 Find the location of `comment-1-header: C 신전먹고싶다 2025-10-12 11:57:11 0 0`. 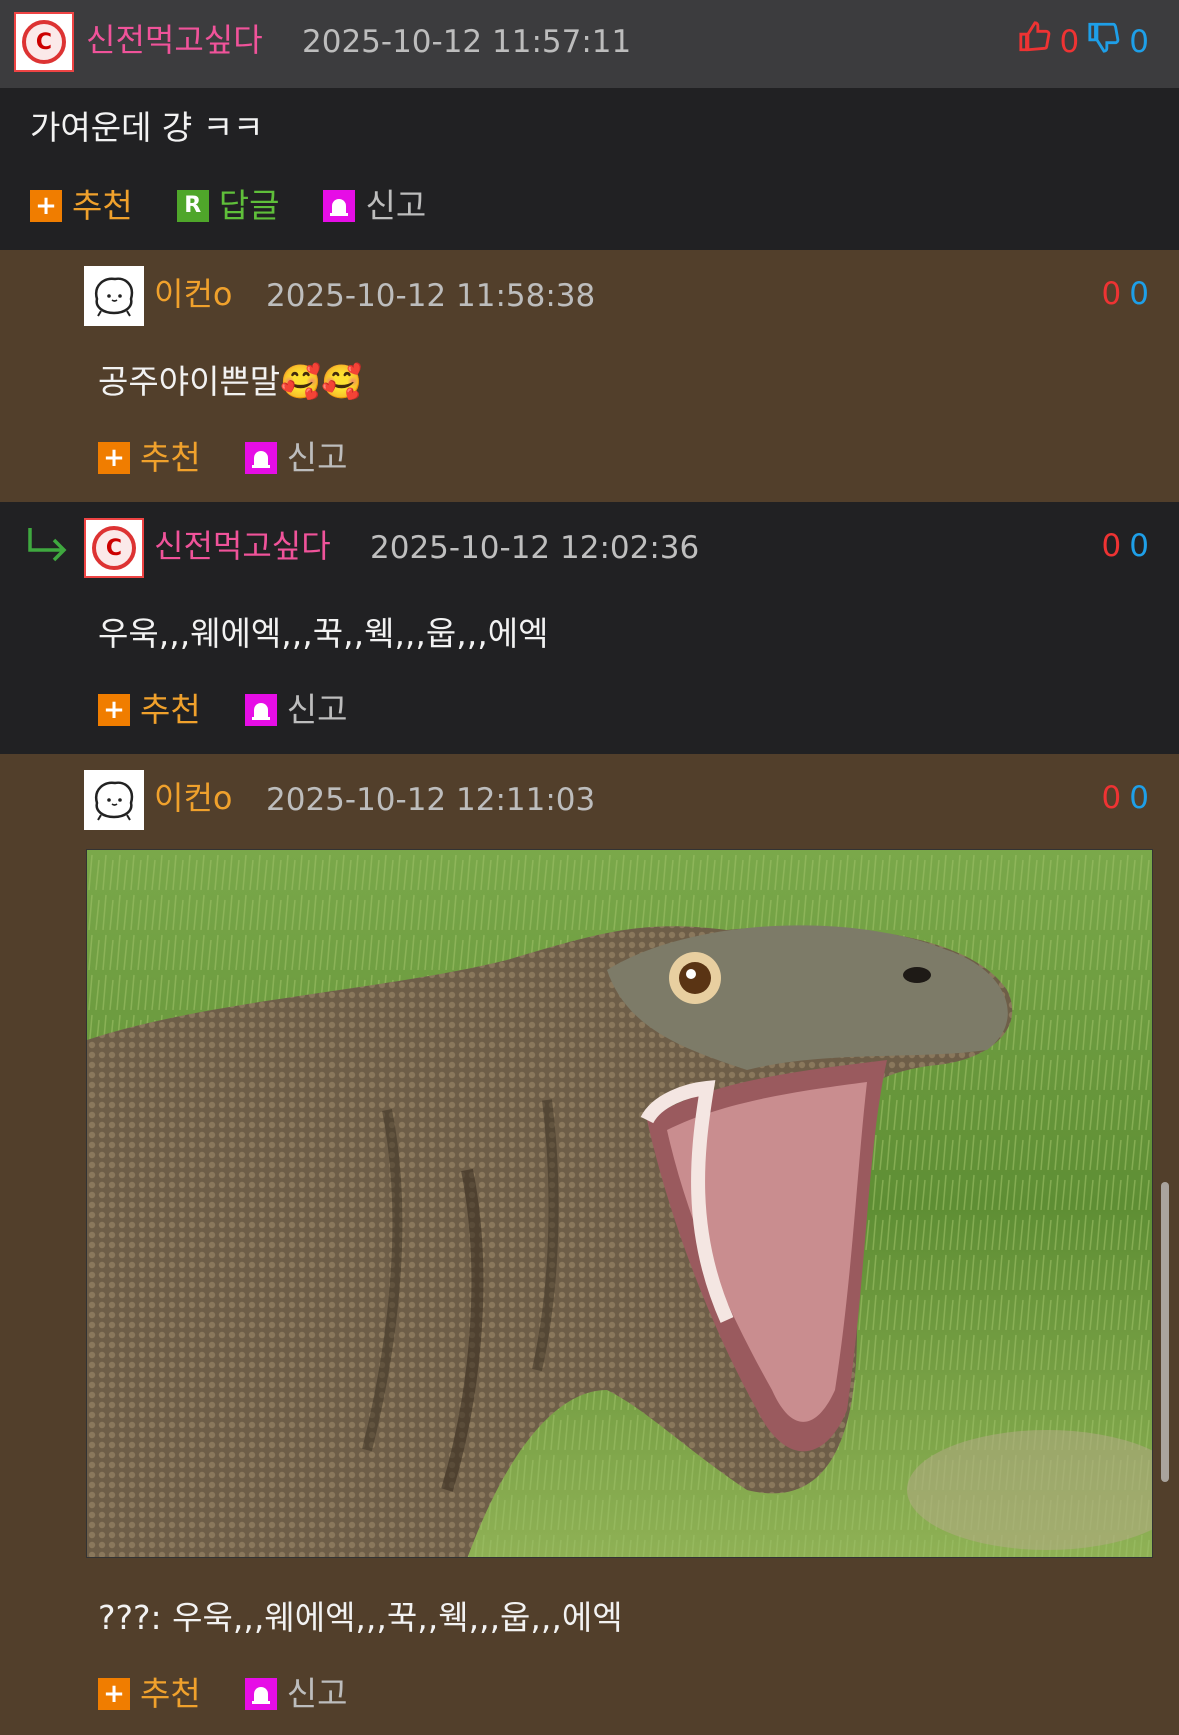

comment-1-header: C 신전먹고싶다 2025-10-12 11:57:11 0 0 is located at coordinates (589, 44).